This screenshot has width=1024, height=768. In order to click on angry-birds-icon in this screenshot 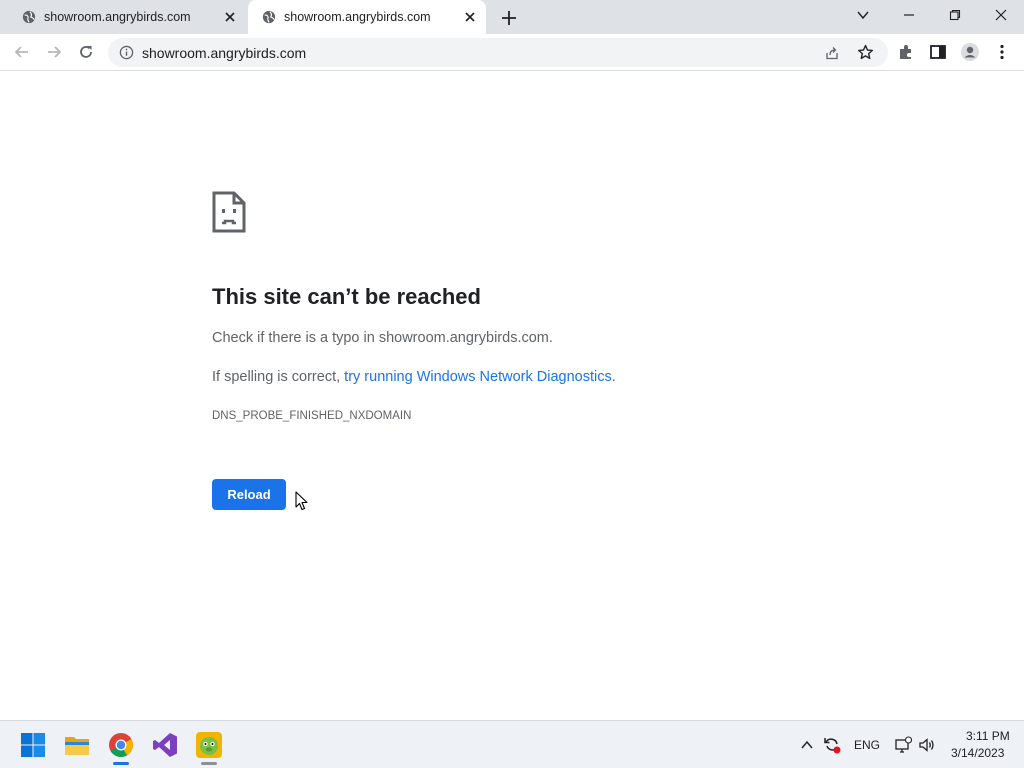, I will do `click(209, 745)`.